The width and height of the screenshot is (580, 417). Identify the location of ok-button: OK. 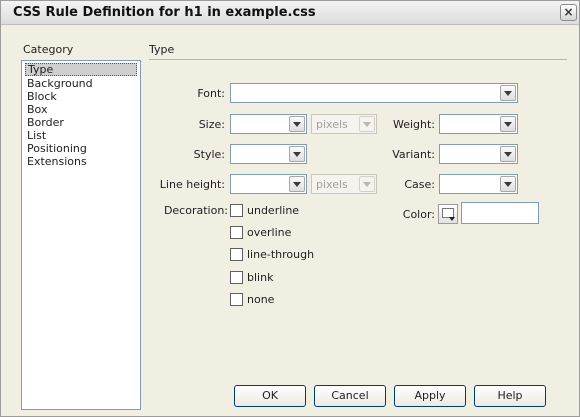
(270, 396).